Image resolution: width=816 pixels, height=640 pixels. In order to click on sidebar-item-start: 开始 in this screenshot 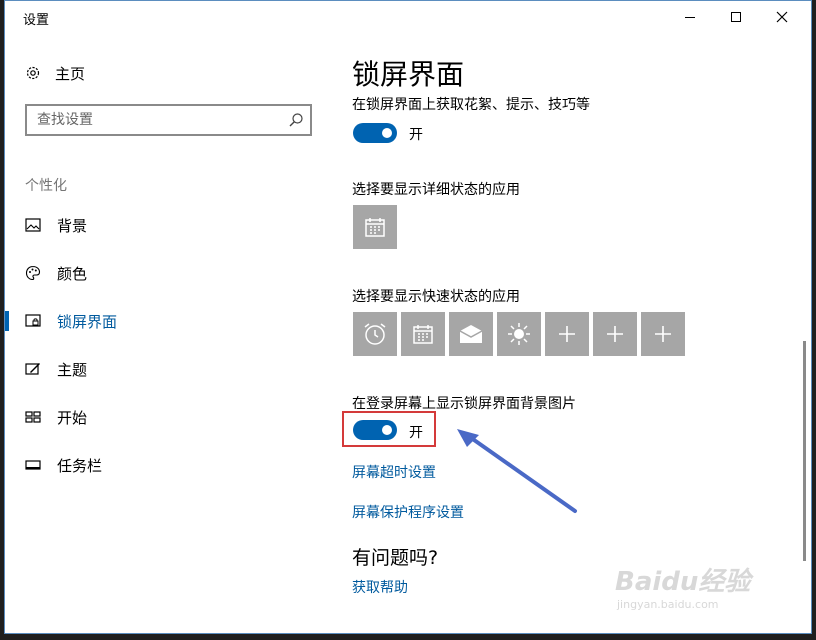, I will do `click(165, 417)`.